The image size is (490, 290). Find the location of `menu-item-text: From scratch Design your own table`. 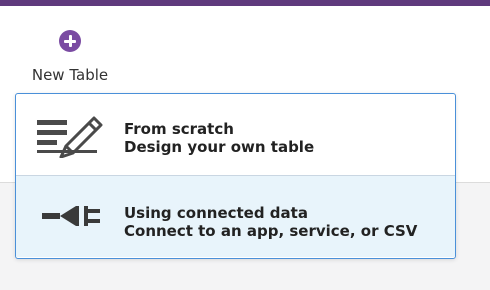

menu-item-text: From scratch Design your own table is located at coordinates (219, 138).